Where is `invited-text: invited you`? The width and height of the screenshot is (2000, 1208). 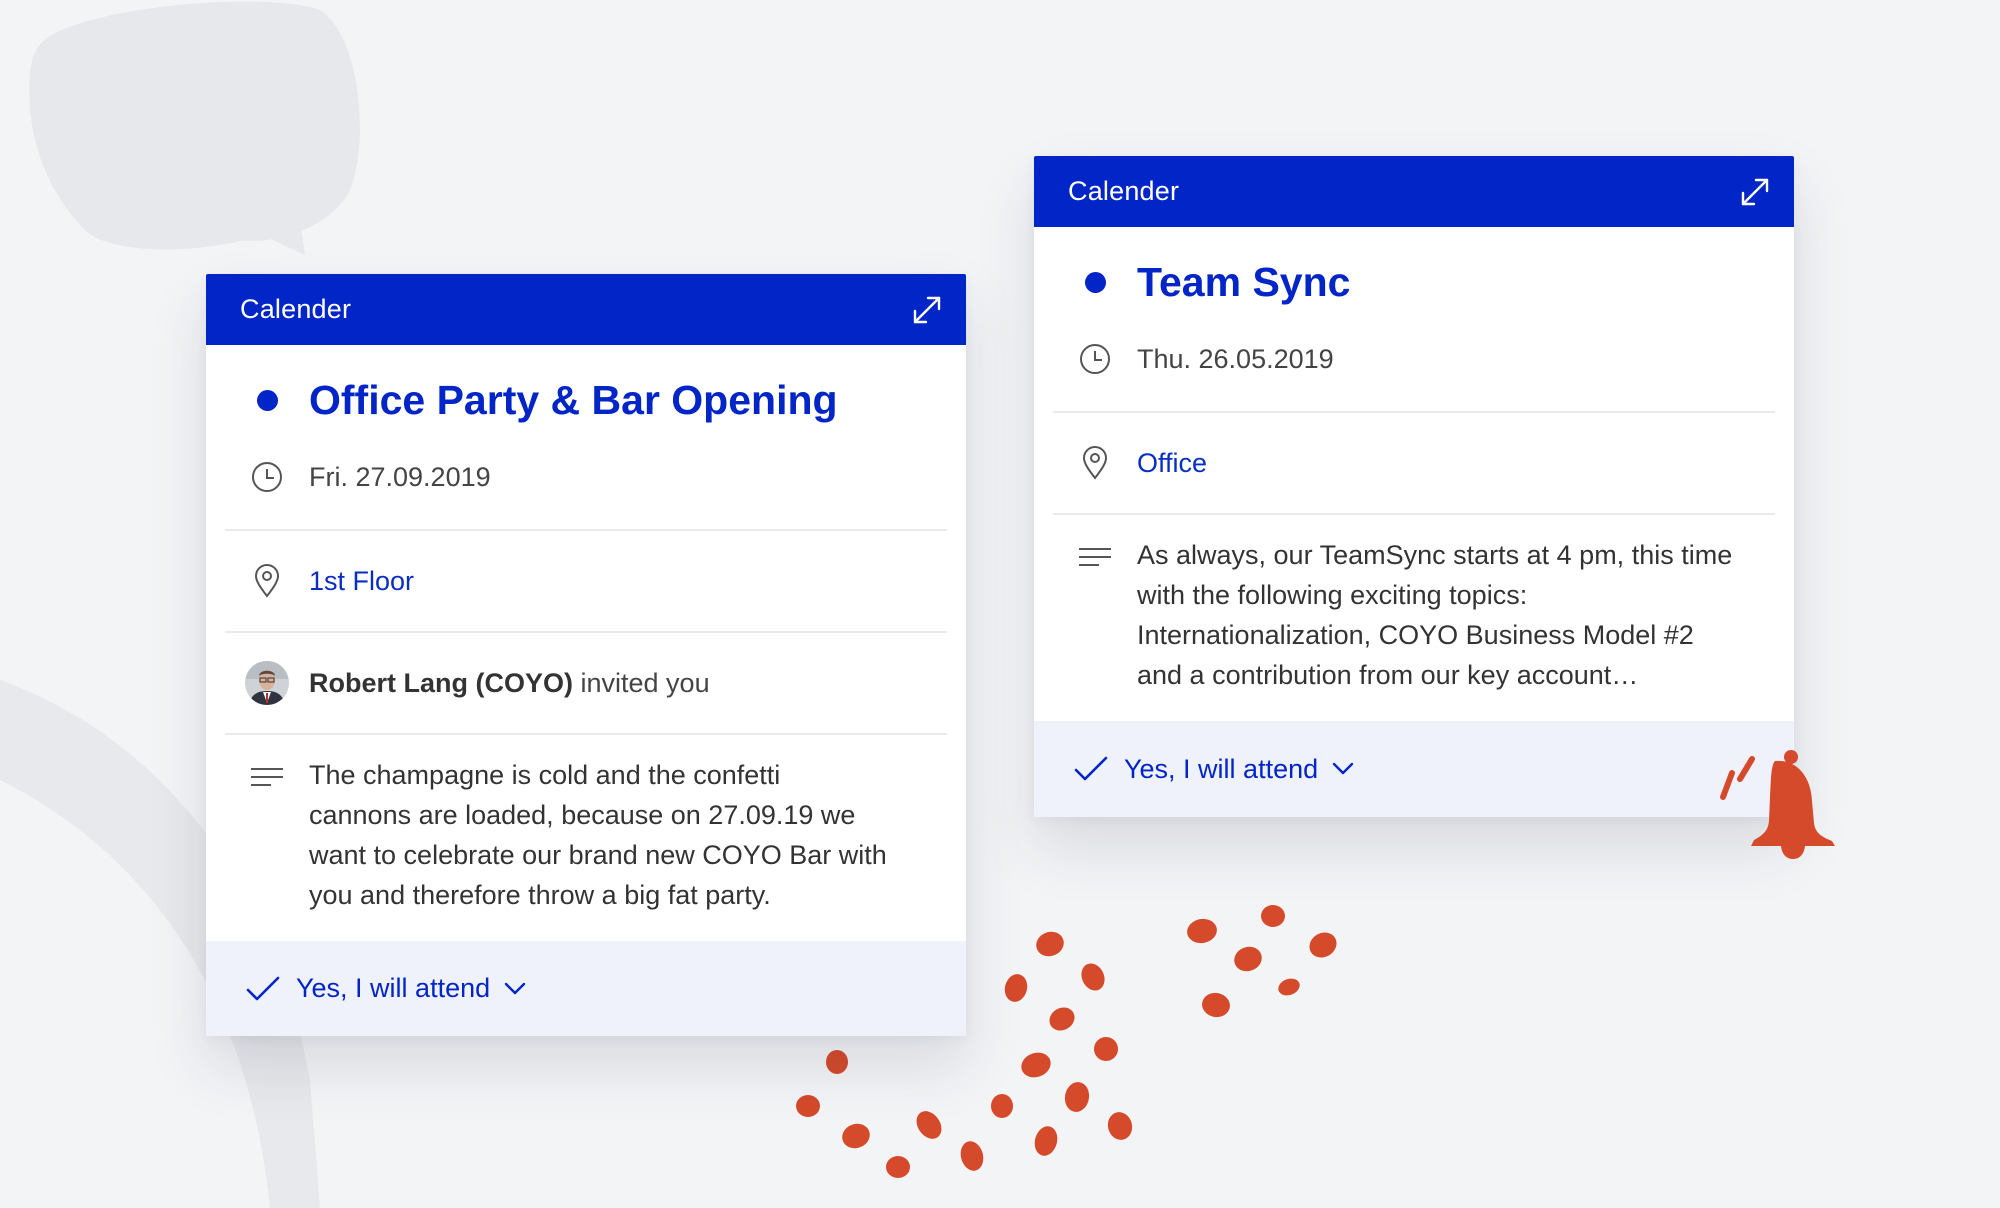
invited-text: invited you is located at coordinates (641, 682).